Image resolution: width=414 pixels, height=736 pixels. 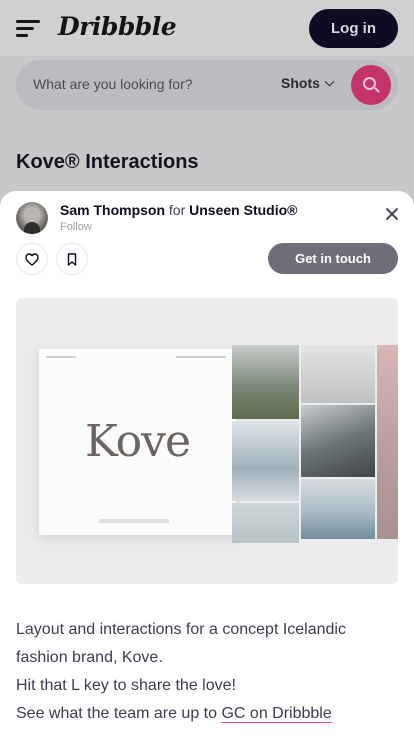 I want to click on like-button, so click(x=32, y=259).